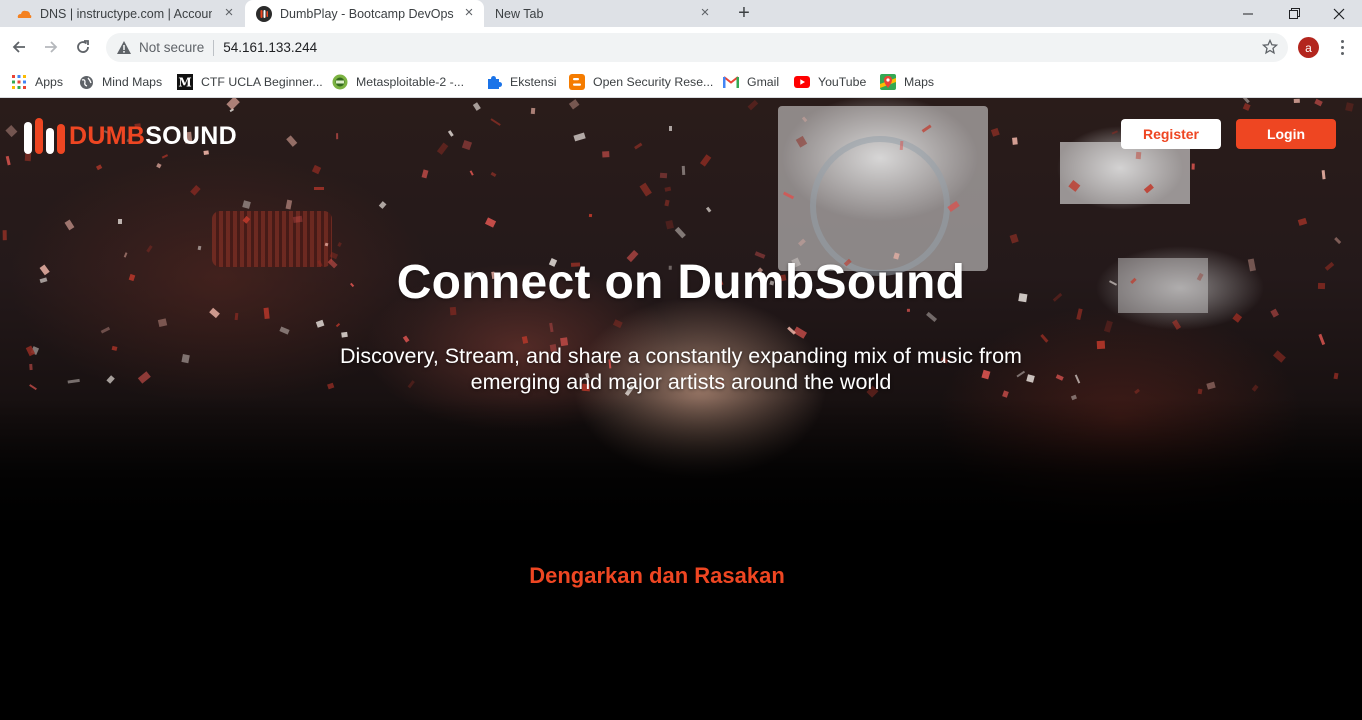 Image resolution: width=1362 pixels, height=720 pixels. I want to click on globe-icon, so click(86, 82).